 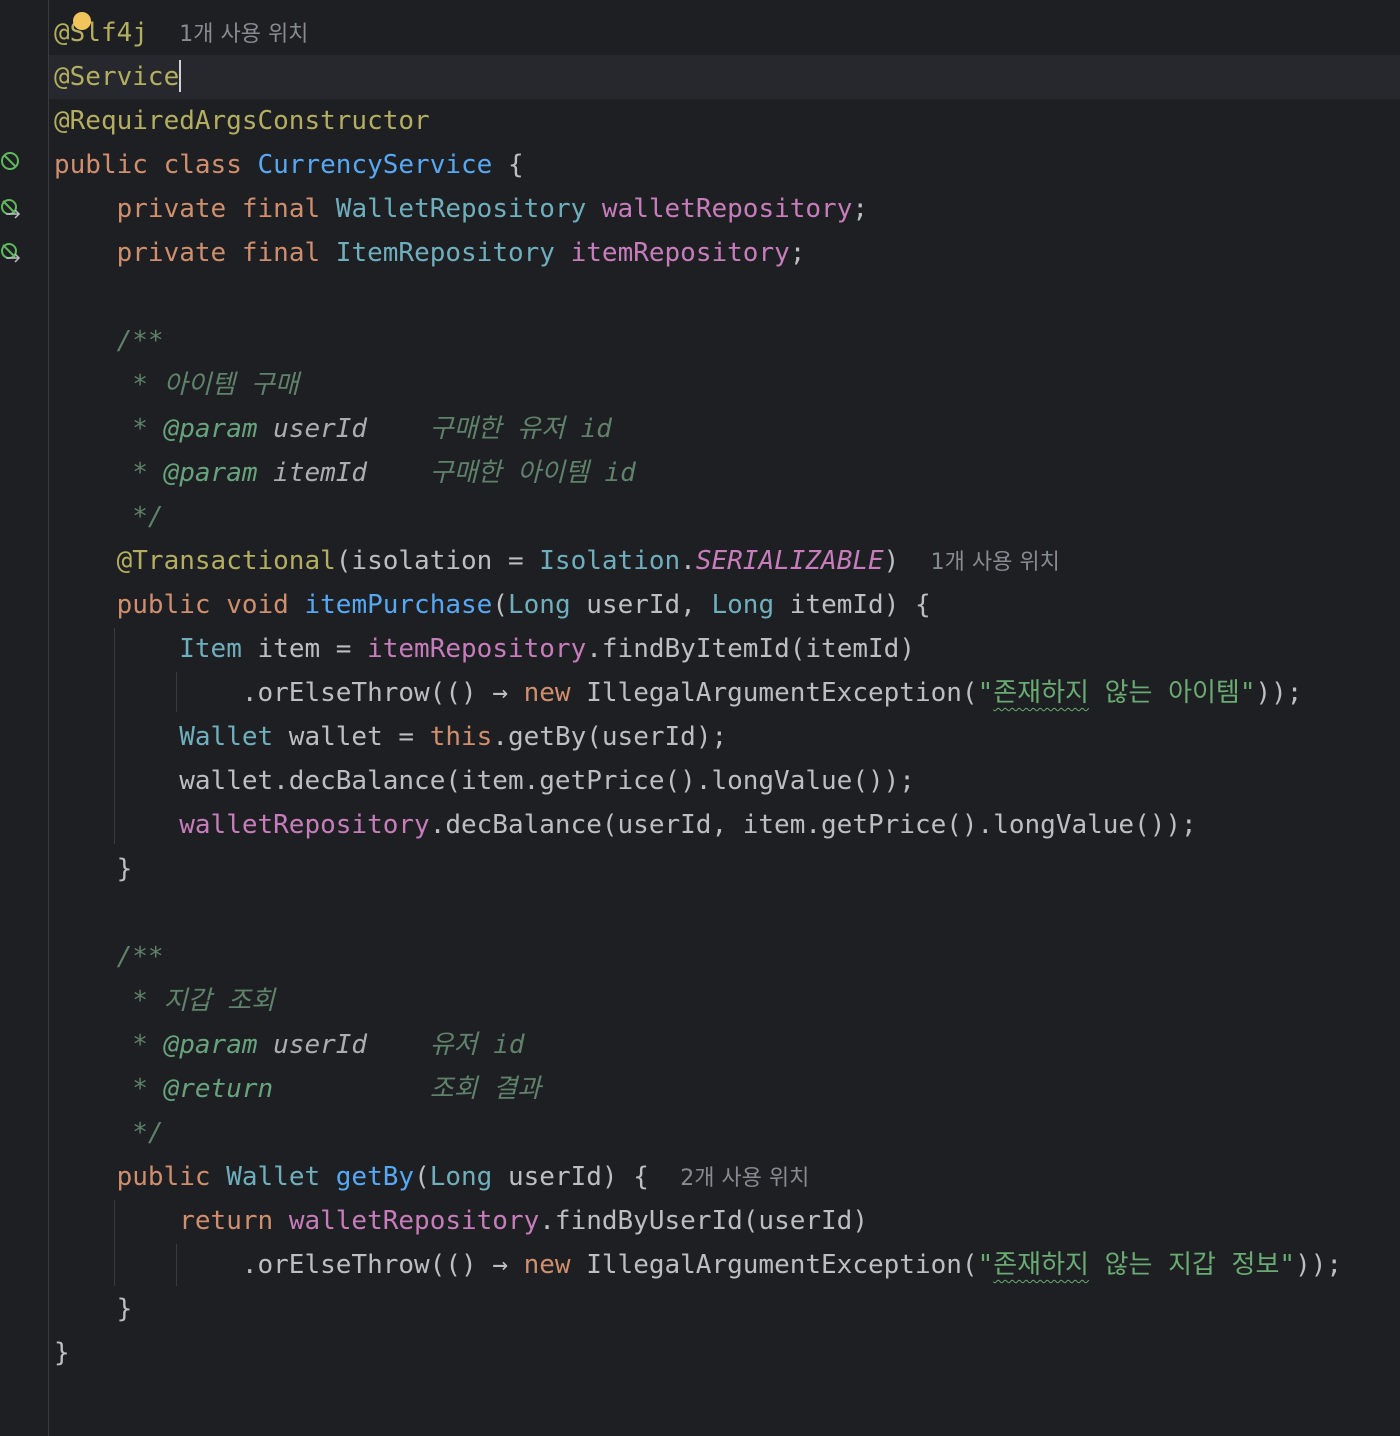 What do you see at coordinates (501, 473) in the screenshot?
I see `javadoc: 구매한 아이템 id` at bounding box center [501, 473].